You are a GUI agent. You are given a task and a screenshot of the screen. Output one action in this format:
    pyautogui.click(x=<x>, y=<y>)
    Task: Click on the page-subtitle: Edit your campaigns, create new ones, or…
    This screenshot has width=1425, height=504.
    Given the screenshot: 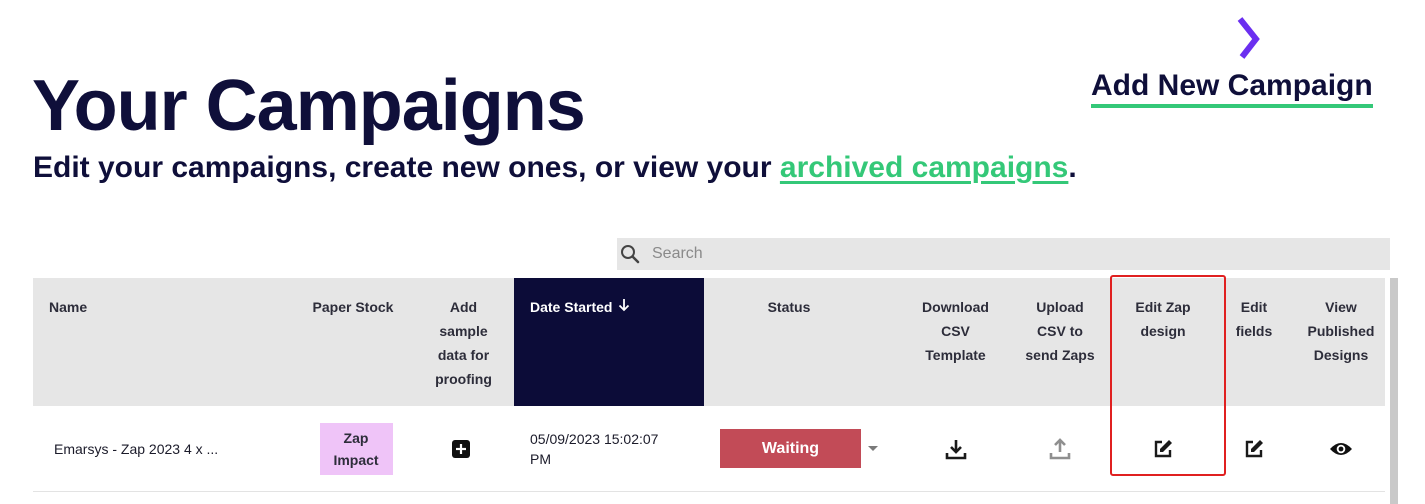 What is the action you would take?
    pyautogui.click(x=555, y=168)
    